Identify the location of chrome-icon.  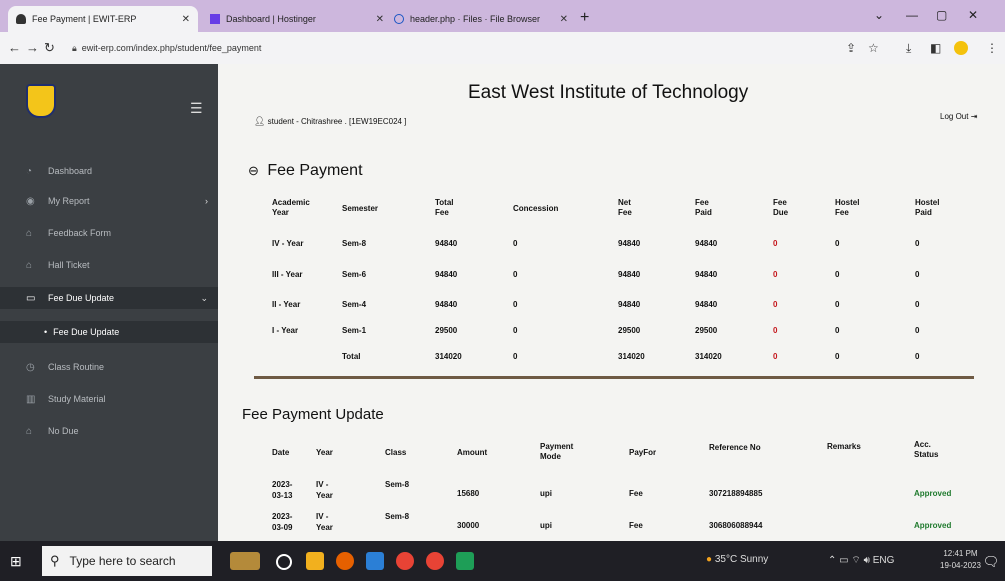
(405, 561).